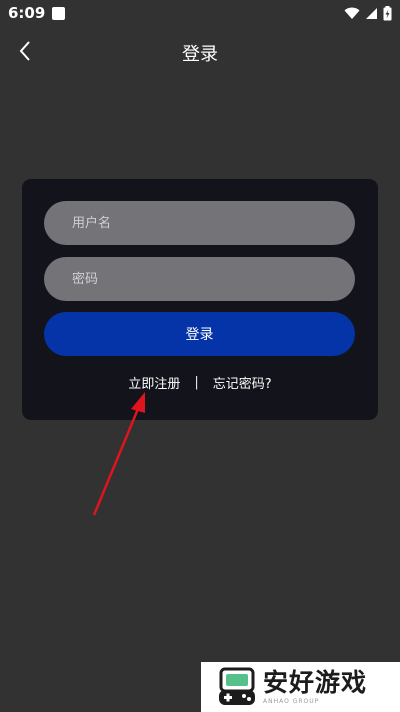 This screenshot has height=712, width=400. What do you see at coordinates (154, 382) in the screenshot?
I see `register-link: 立即注册` at bounding box center [154, 382].